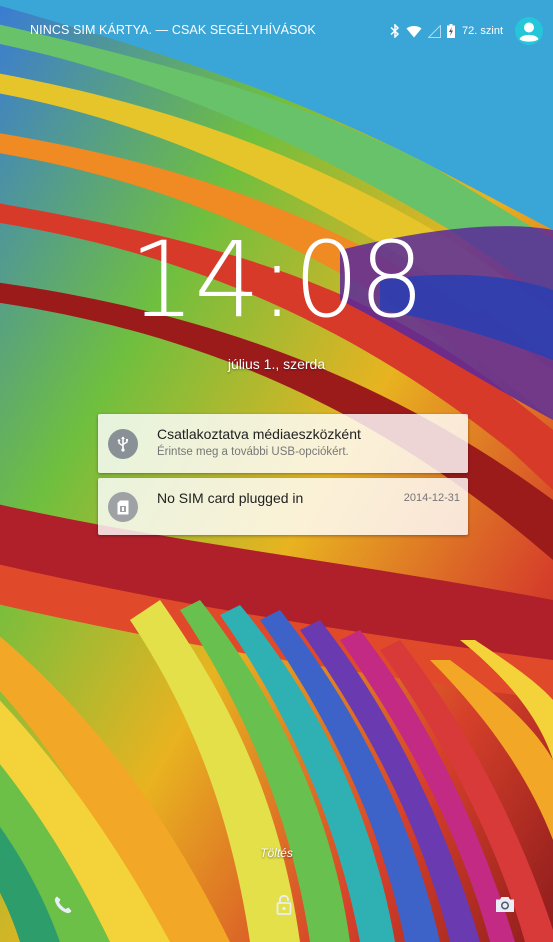 This screenshot has width=553, height=942. Describe the element at coordinates (276, 364) in the screenshot. I see `lockscreen-date: július 1., szerda` at that location.